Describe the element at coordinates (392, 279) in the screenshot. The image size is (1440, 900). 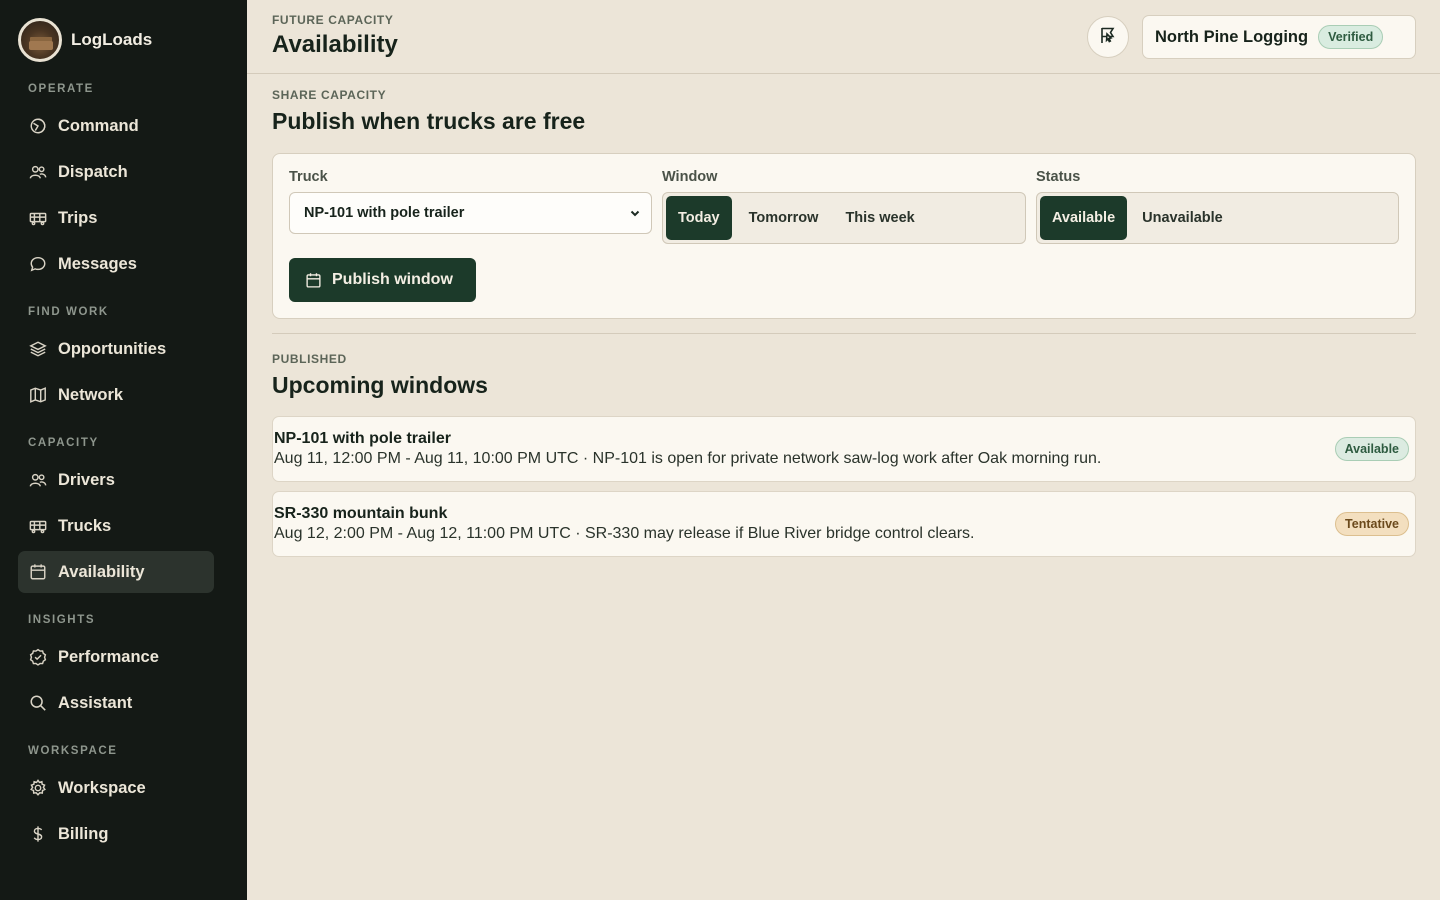
I see `publish-window-label: Publish window` at that location.